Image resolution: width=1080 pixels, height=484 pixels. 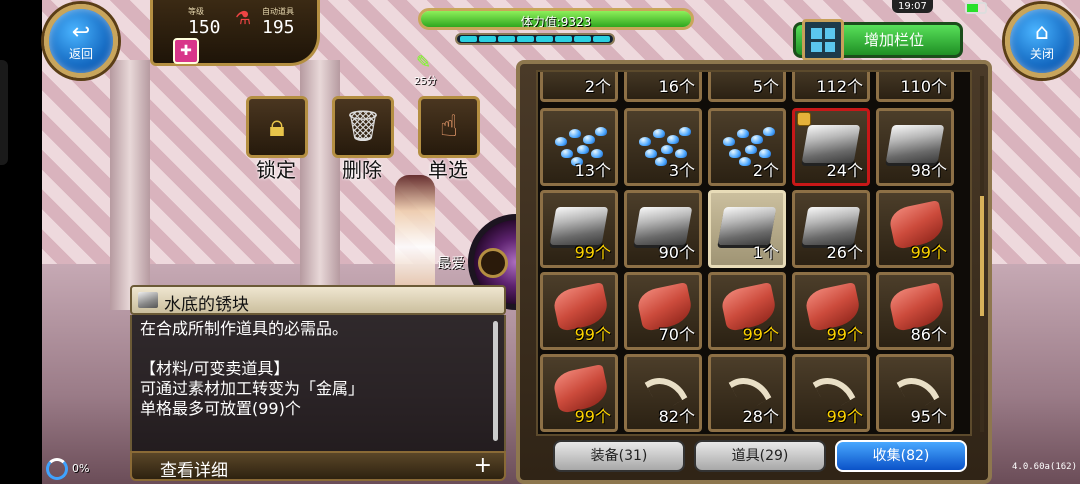 I want to click on view-details-button: 查看详细 +, so click(x=318, y=466).